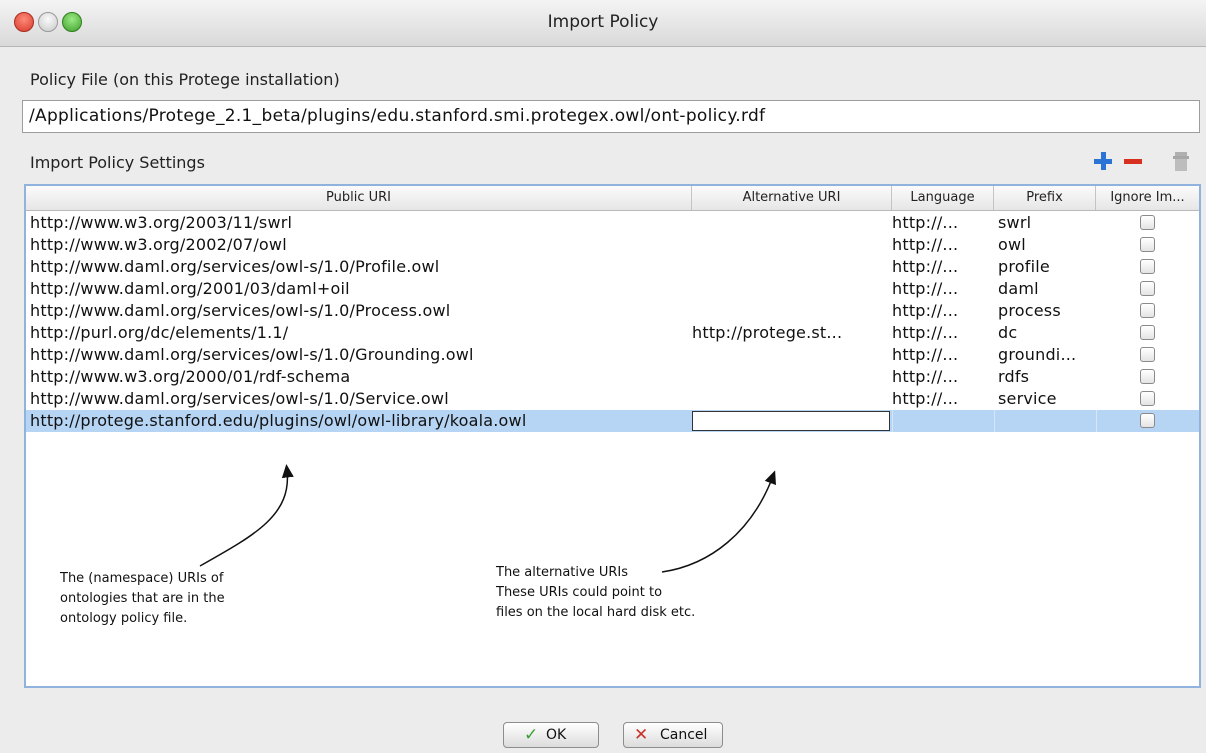  I want to click on annotation-arrows, so click(487, 518).